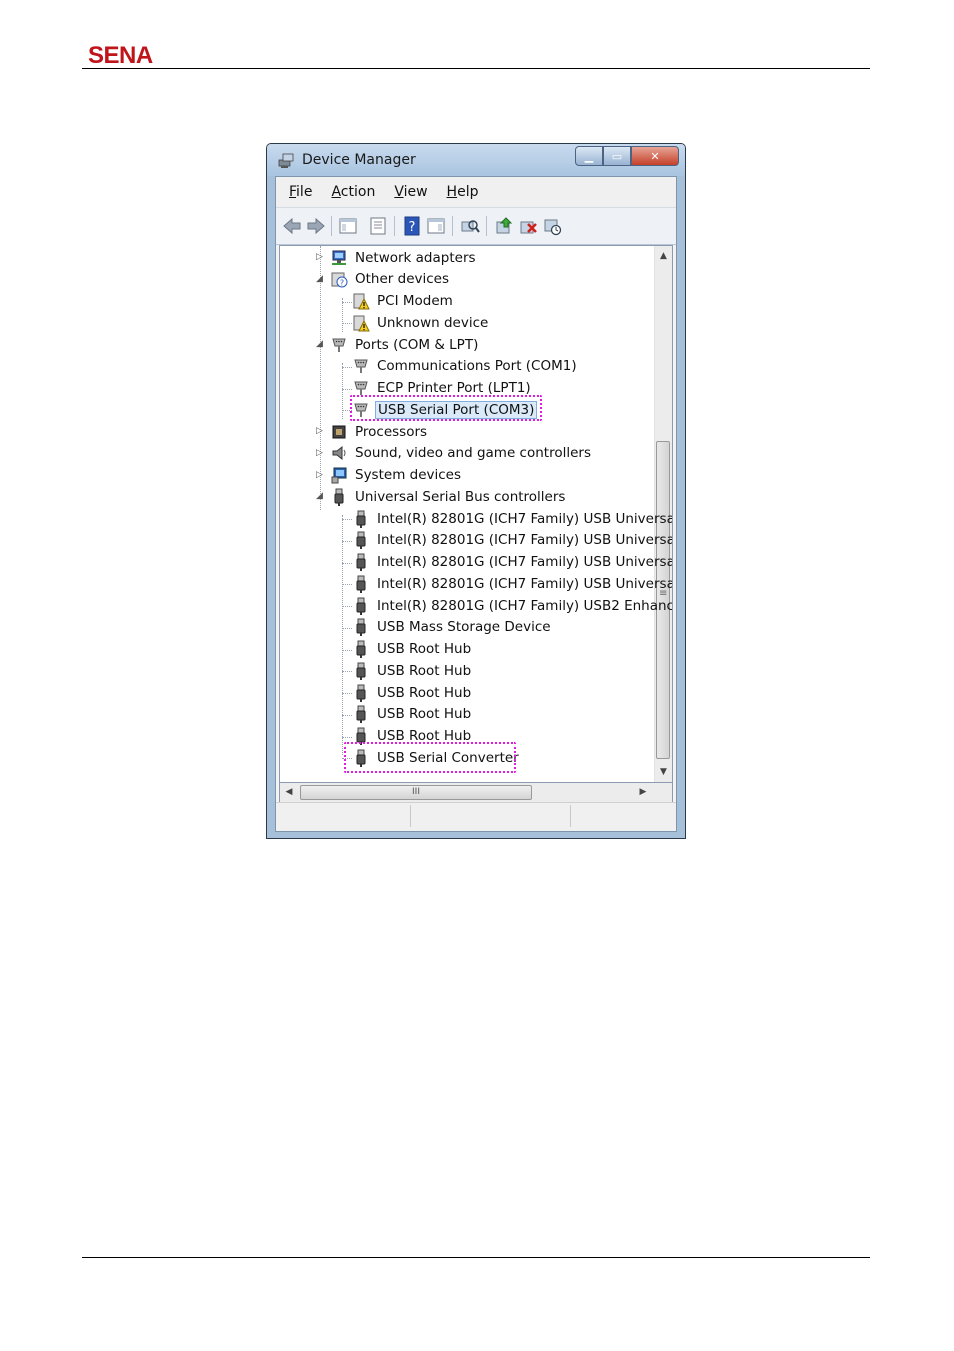 The width and height of the screenshot is (954, 1351). Describe the element at coordinates (316, 226) in the screenshot. I see `forward-icon` at that location.